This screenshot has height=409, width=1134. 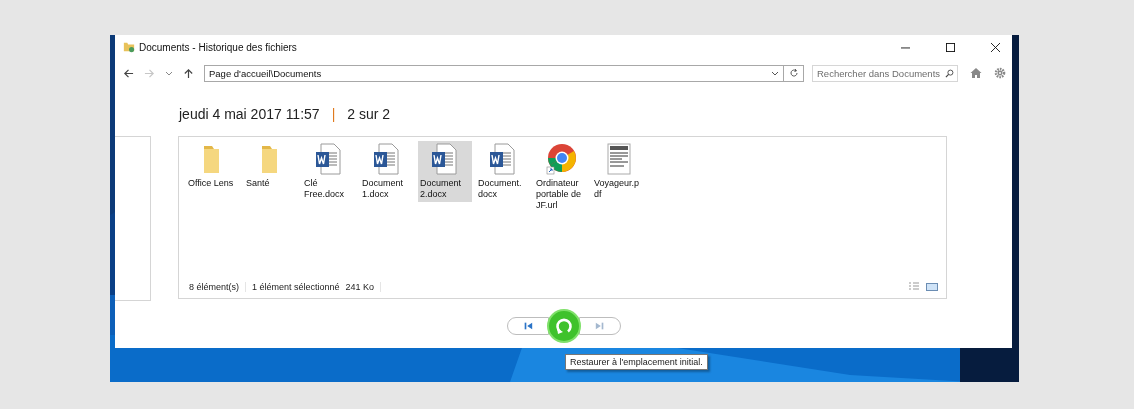 What do you see at coordinates (383, 189) in the screenshot?
I see `file-name: Document 1.docx` at bounding box center [383, 189].